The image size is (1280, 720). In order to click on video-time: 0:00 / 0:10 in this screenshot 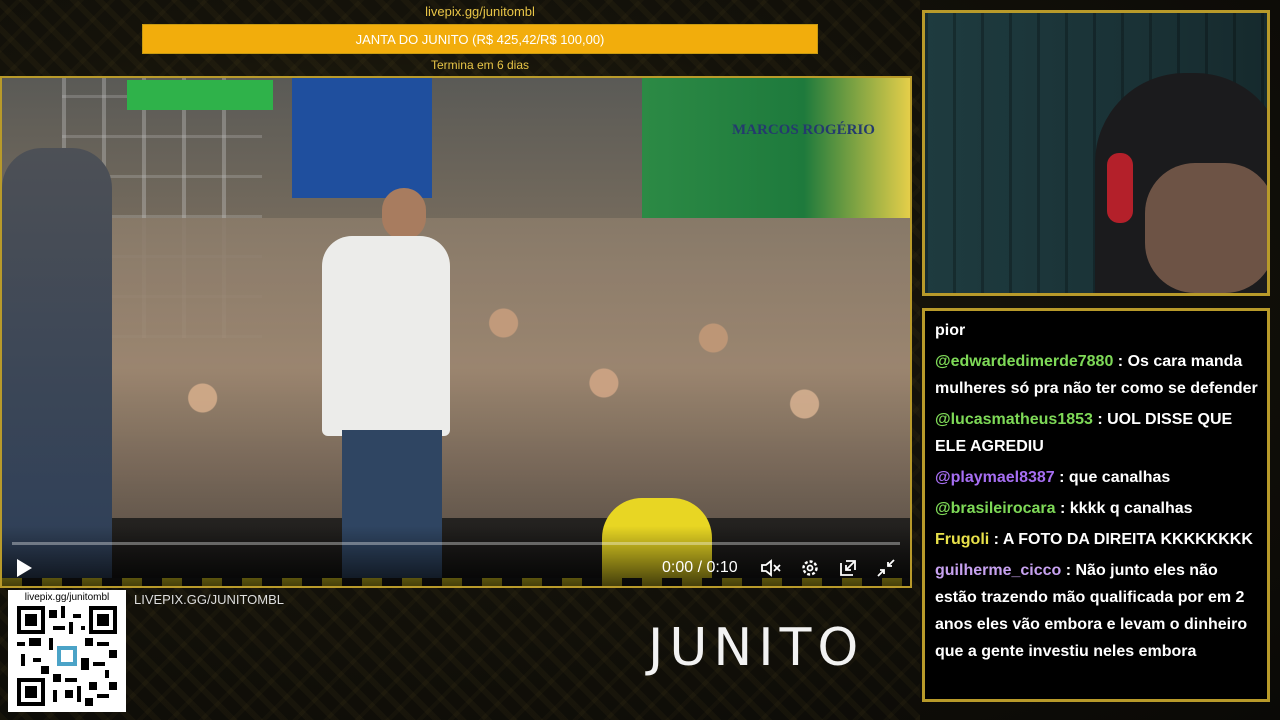, I will do `click(700, 567)`.